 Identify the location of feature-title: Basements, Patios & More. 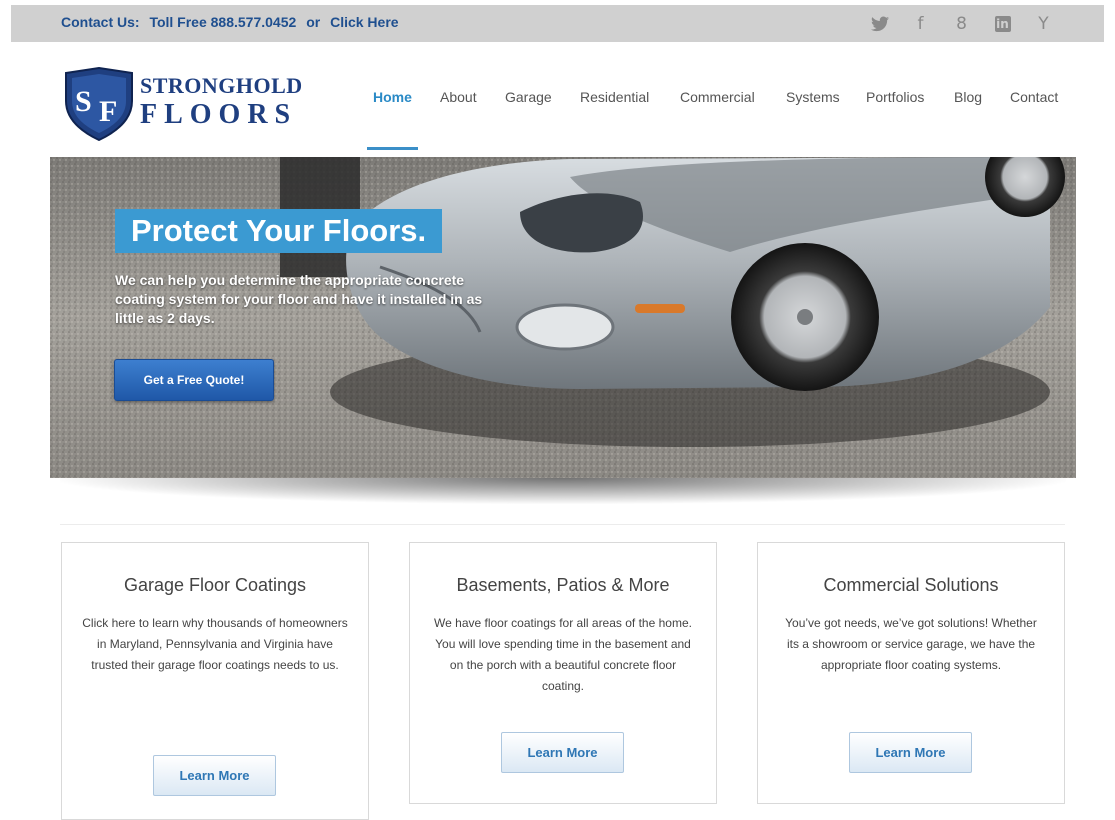
(563, 585).